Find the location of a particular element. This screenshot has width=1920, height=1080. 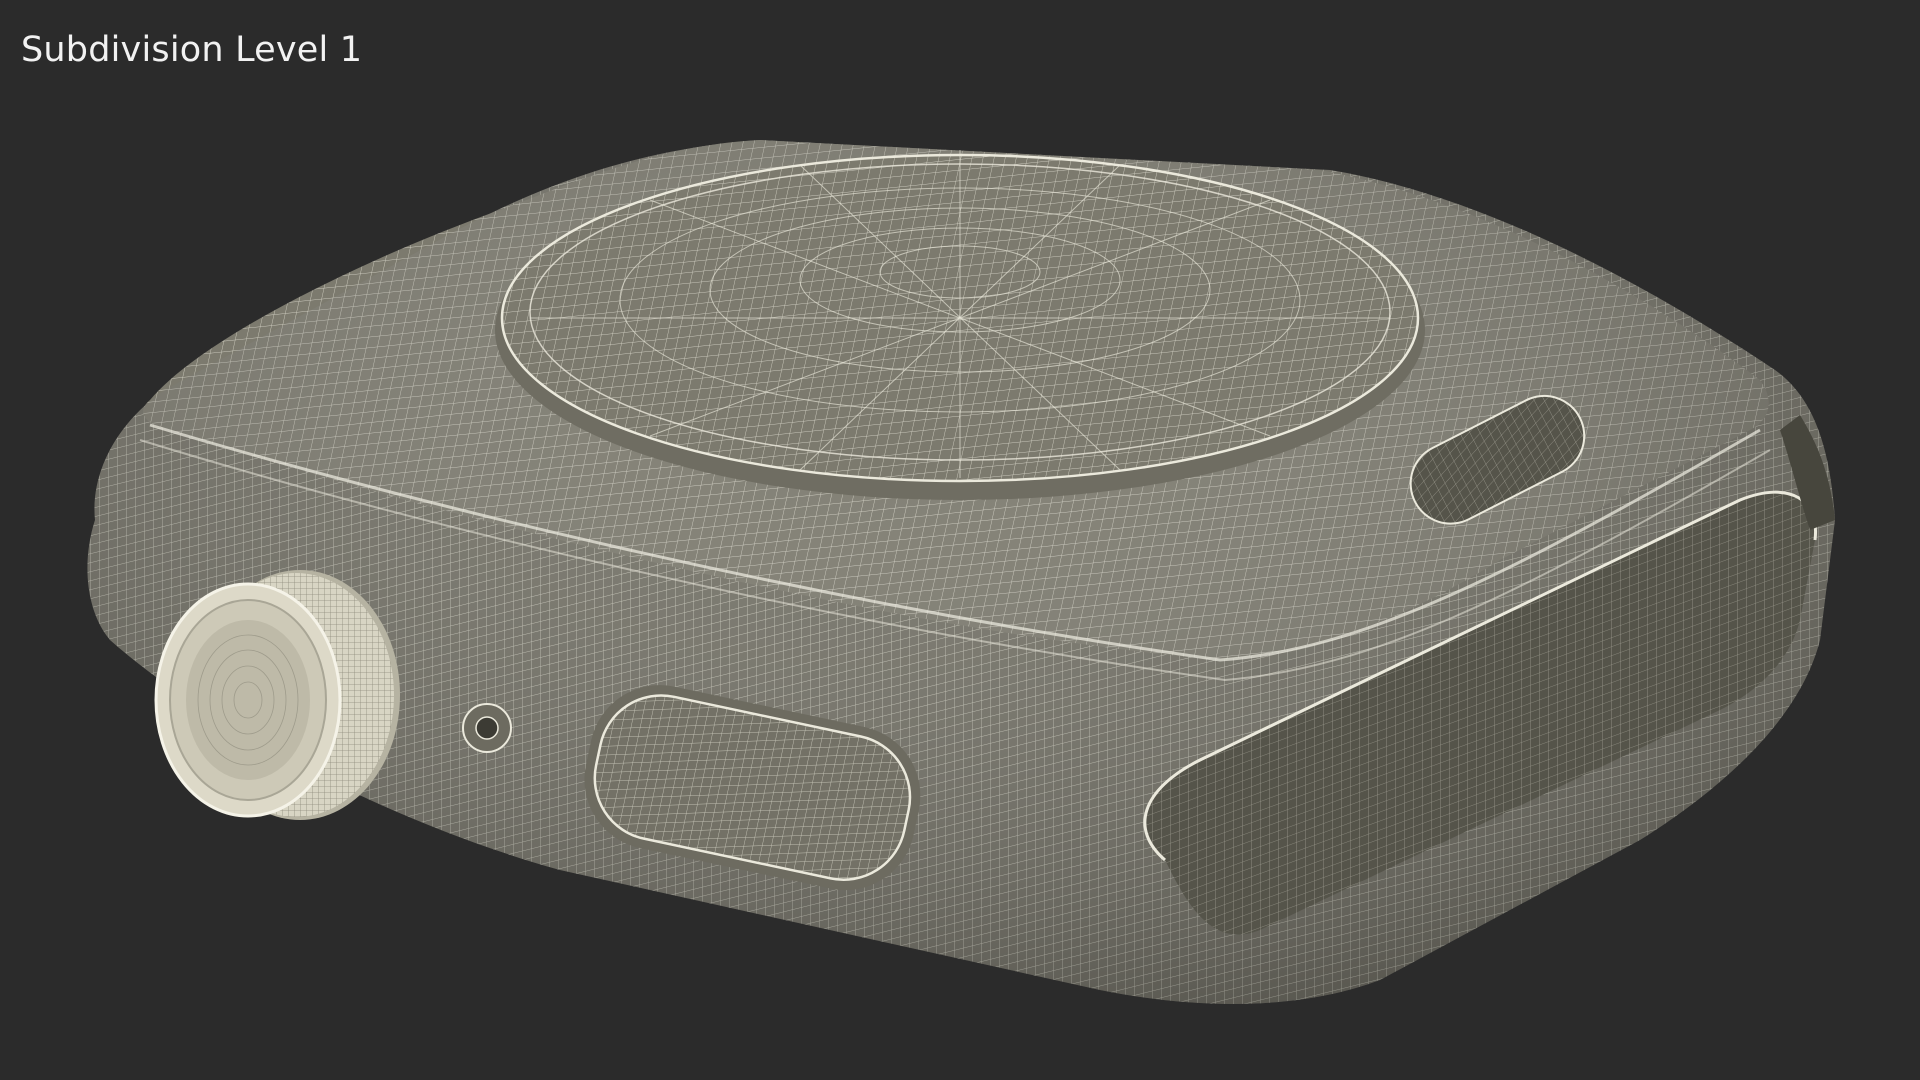

digital-crown is located at coordinates (277, 695).